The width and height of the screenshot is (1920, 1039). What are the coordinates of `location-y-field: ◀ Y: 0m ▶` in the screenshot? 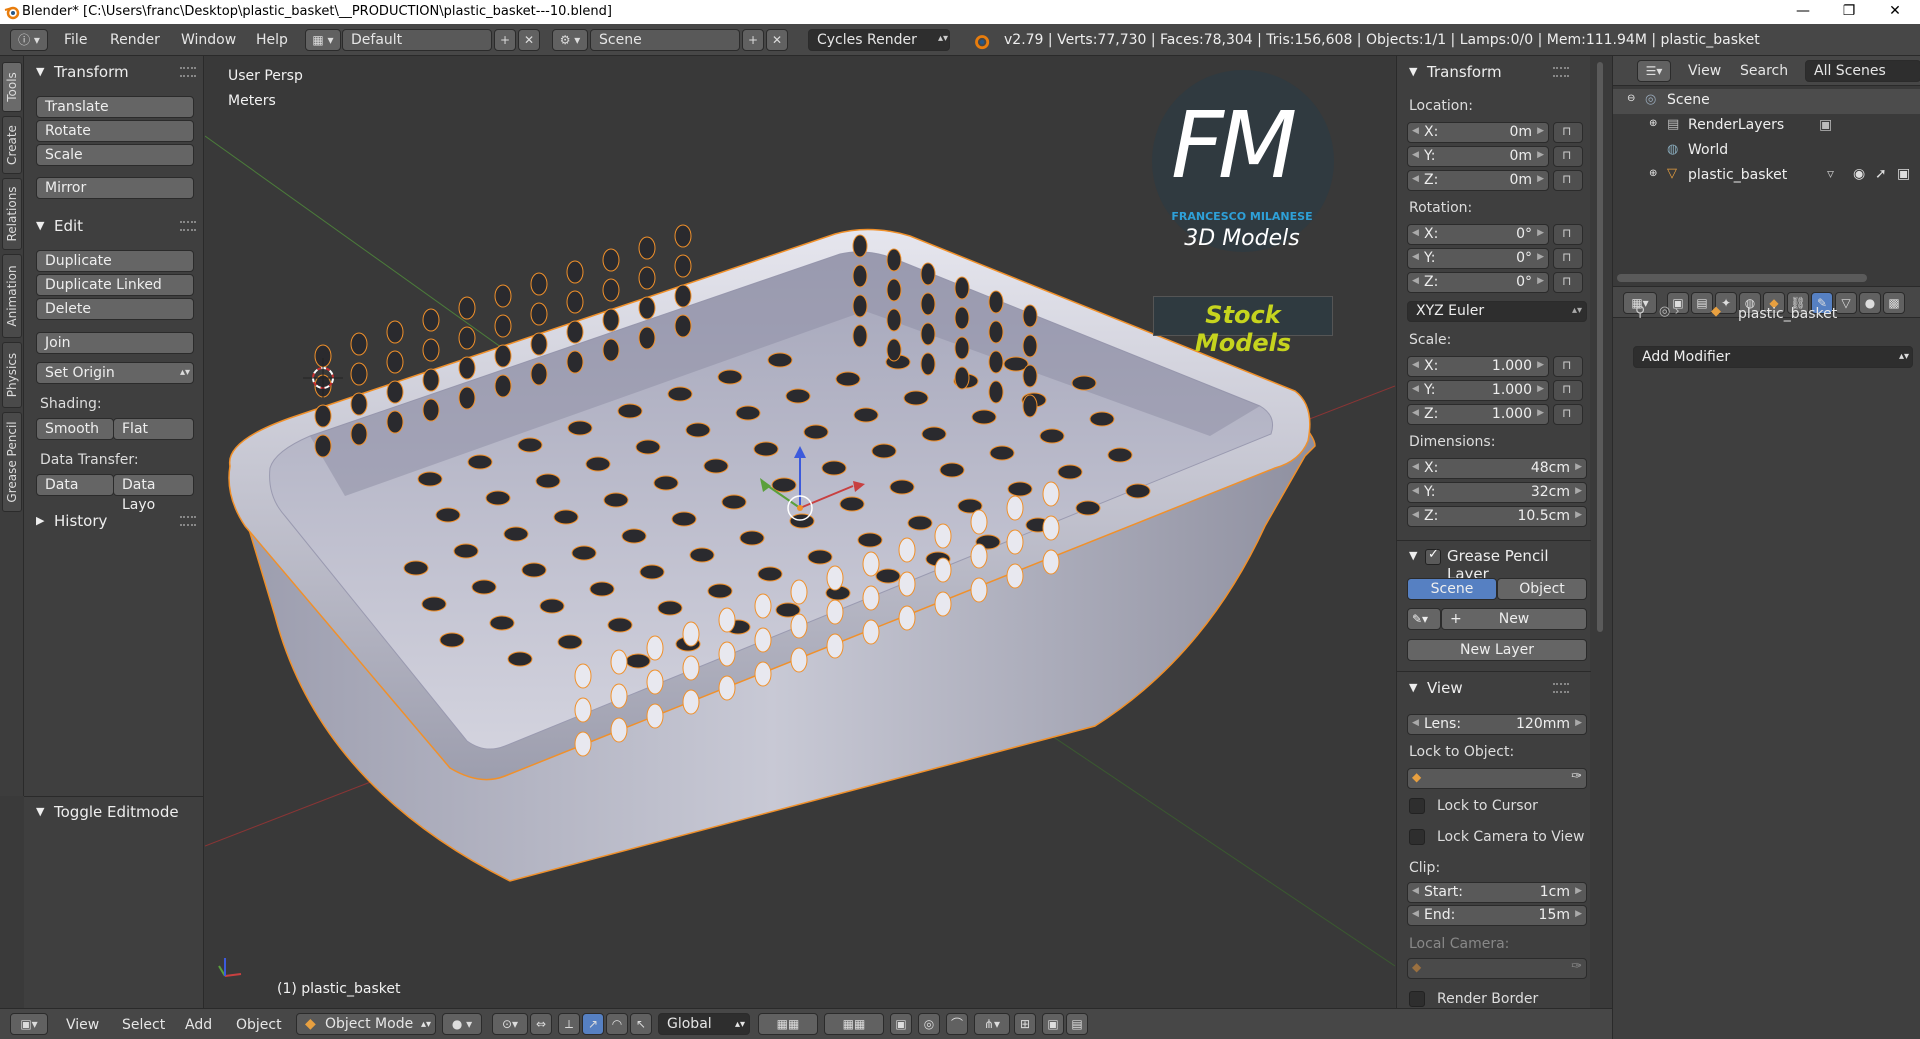 It's located at (1478, 156).